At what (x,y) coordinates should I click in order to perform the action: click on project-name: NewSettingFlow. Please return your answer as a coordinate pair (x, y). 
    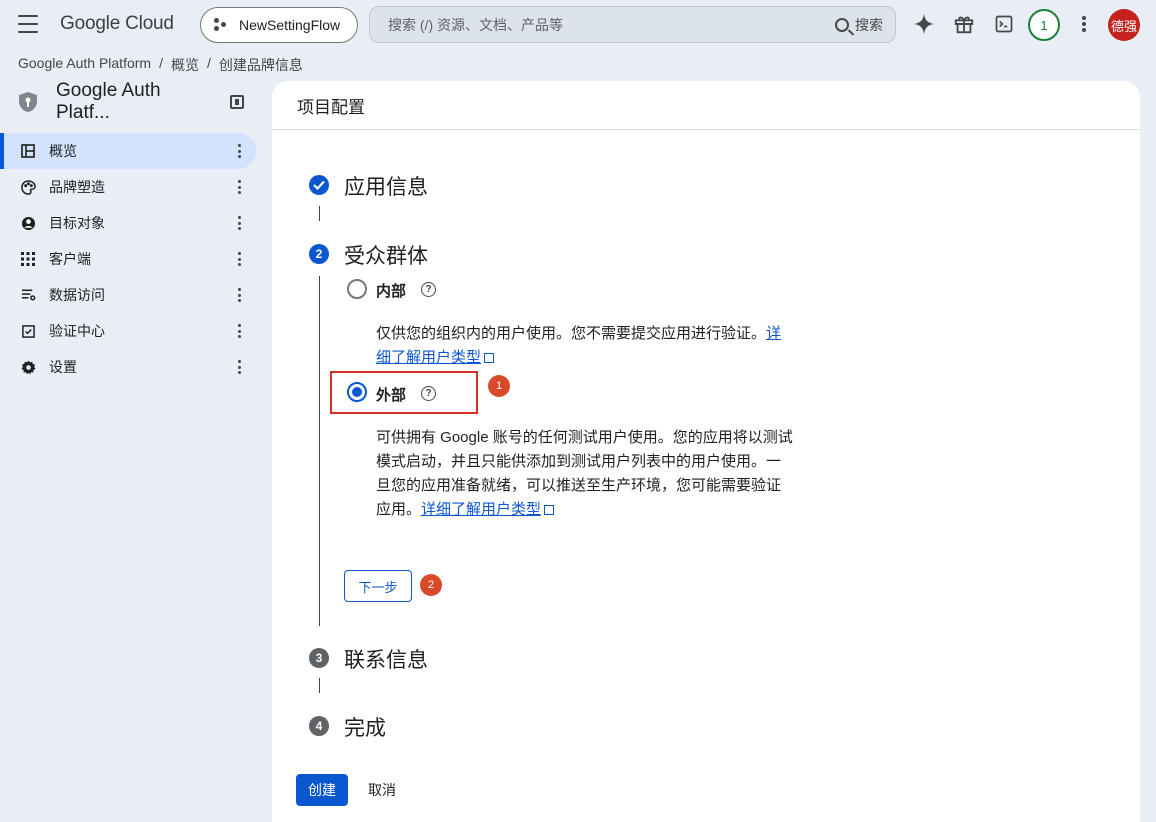
    Looking at the image, I should click on (290, 25).